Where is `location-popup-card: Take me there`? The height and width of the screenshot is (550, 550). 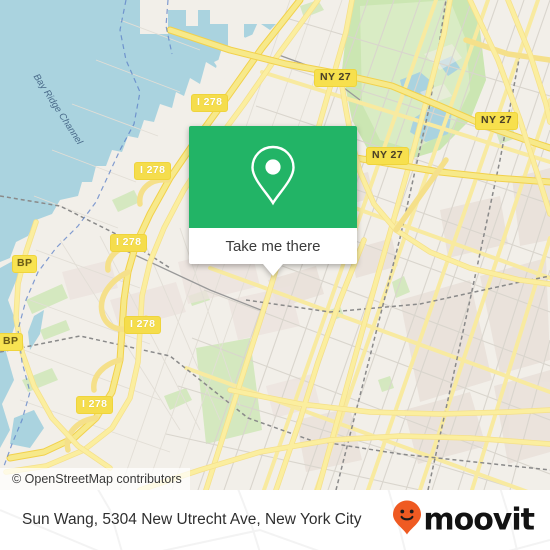
location-popup-card: Take me there is located at coordinates (273, 201).